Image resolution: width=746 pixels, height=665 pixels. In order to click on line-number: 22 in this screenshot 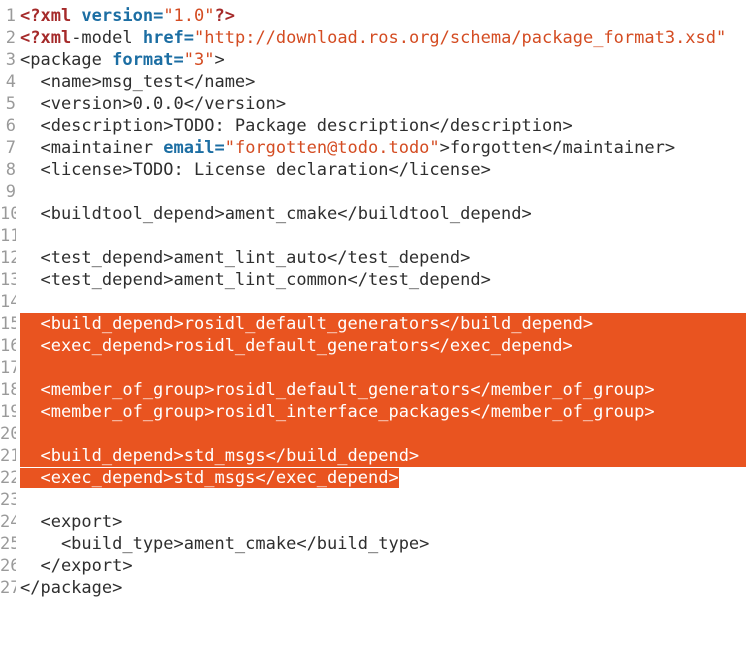, I will do `click(8, 478)`.